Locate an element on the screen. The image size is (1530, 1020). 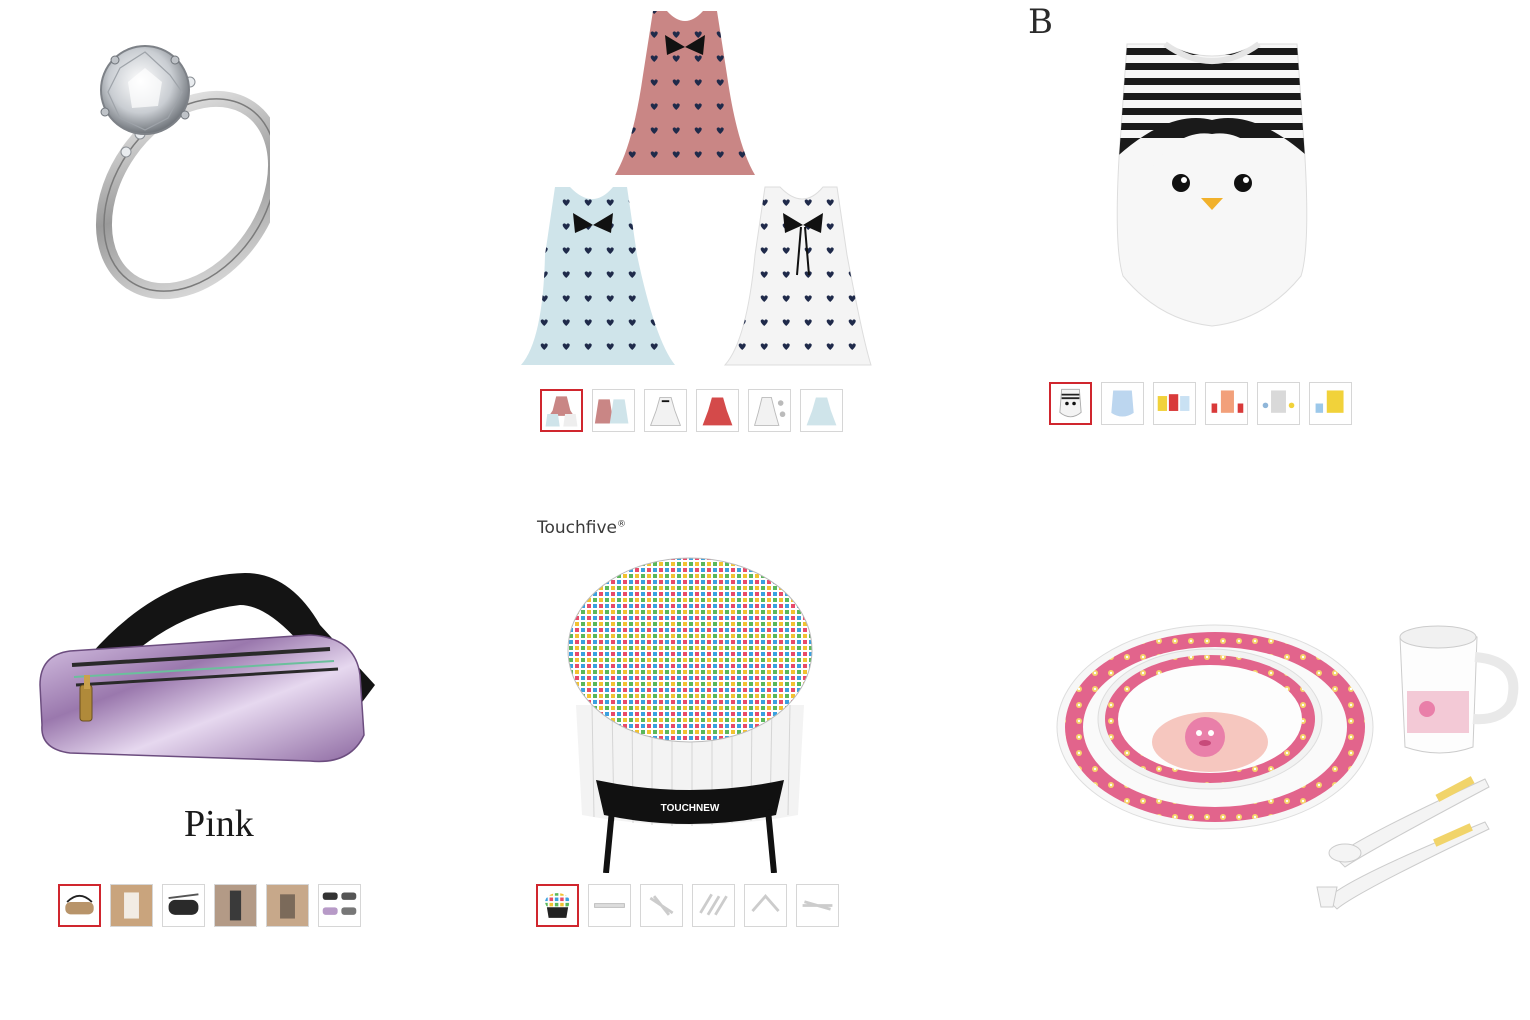
product-tableware is located at coordinates (1292, 764).